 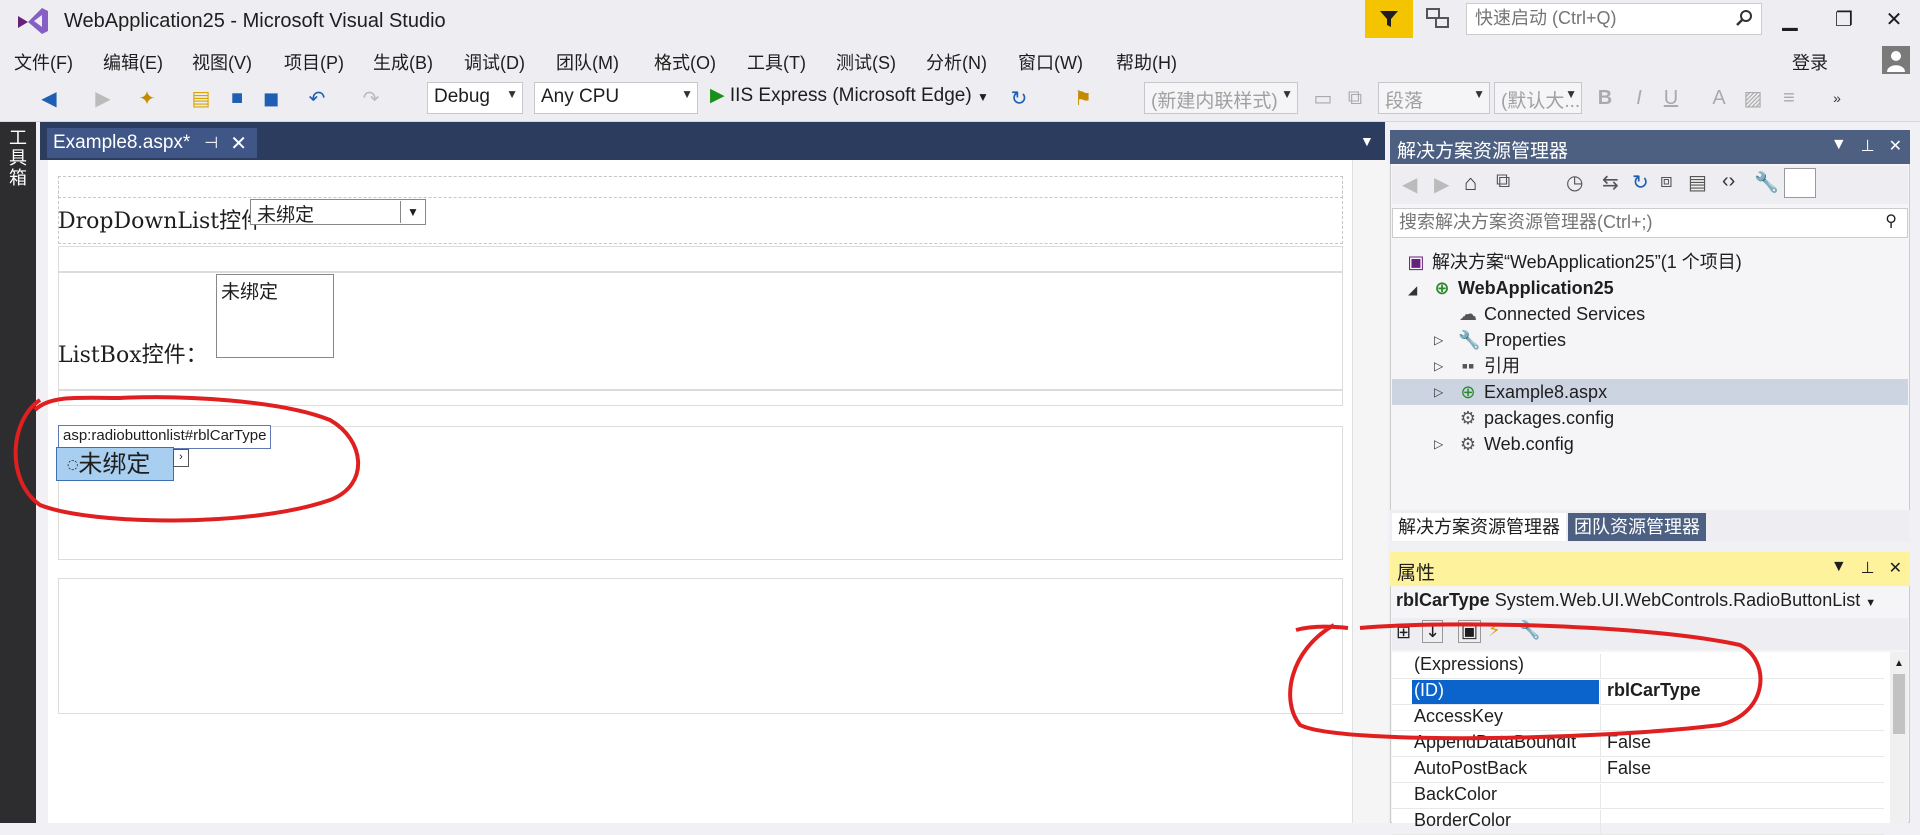 I want to click on menu-view: 视图(V), so click(x=222, y=62).